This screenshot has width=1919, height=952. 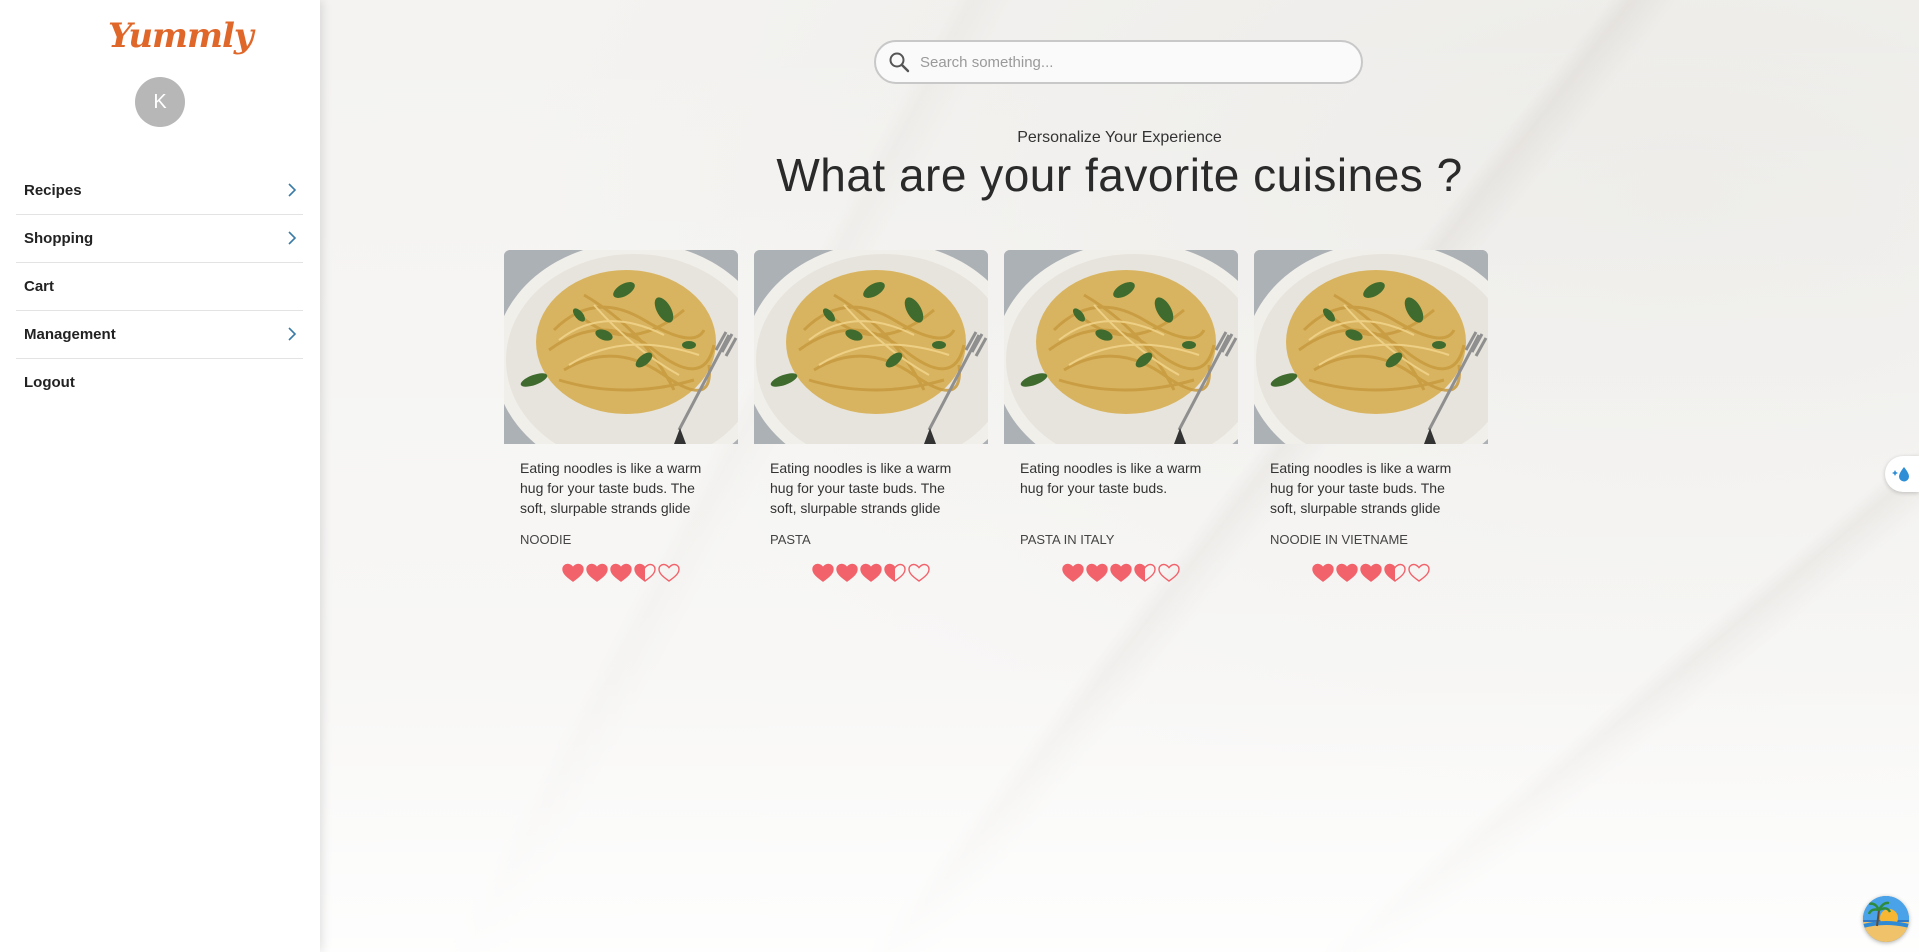 What do you see at coordinates (59, 238) in the screenshot?
I see `sidebar-item-label: Shopping` at bounding box center [59, 238].